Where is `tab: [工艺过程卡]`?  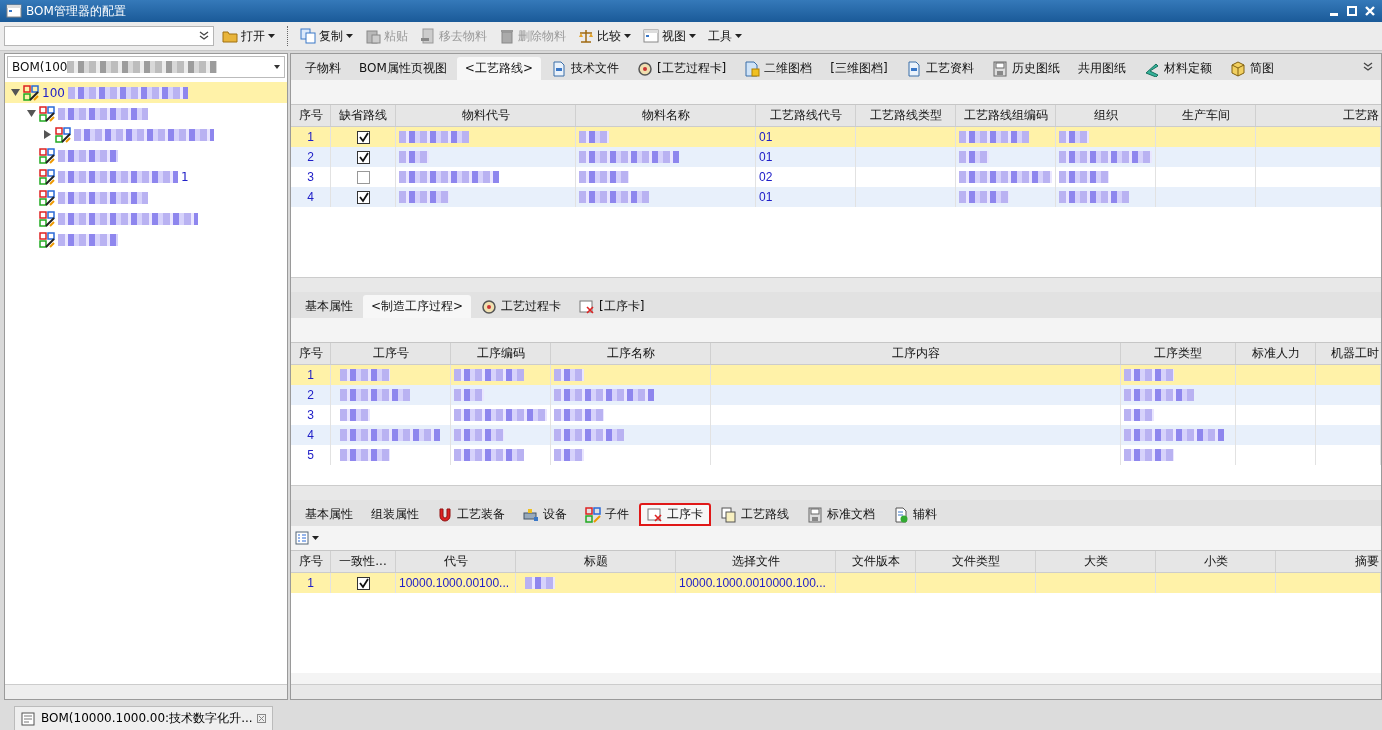 tab: [工艺过程卡] is located at coordinates (681, 68).